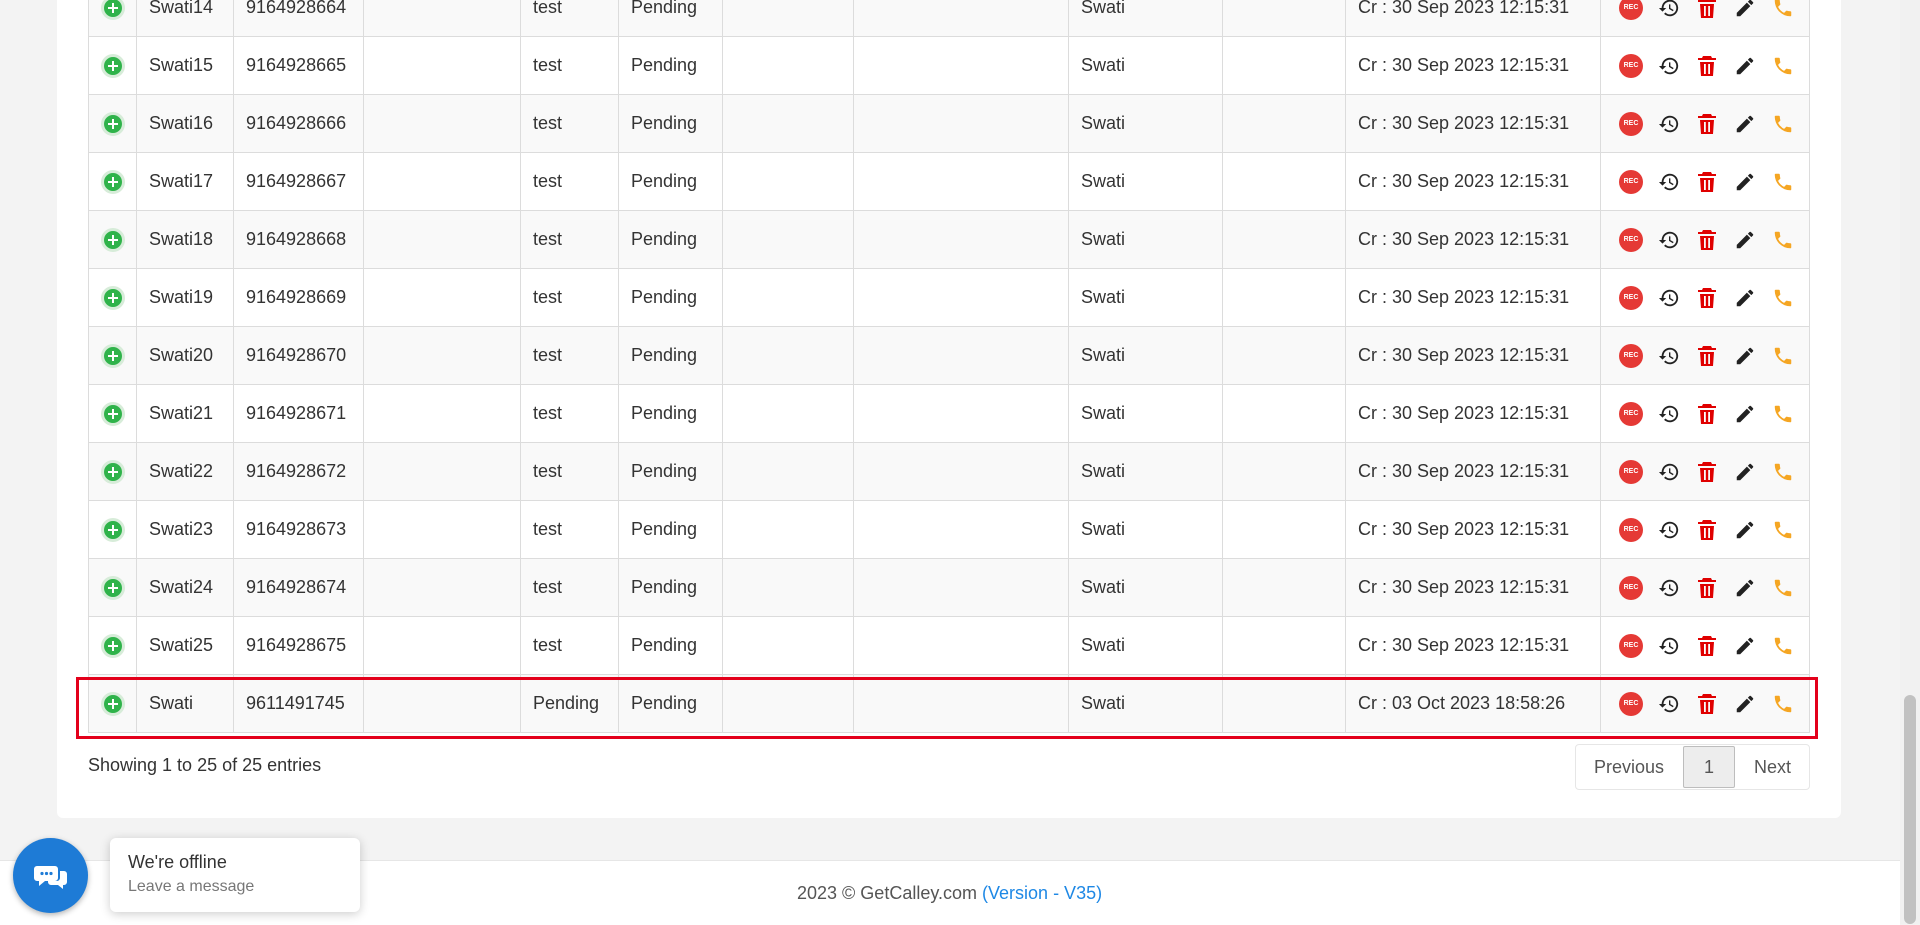  Describe the element at coordinates (298, 471) in the screenshot. I see `cell-phone: 9164928672` at that location.